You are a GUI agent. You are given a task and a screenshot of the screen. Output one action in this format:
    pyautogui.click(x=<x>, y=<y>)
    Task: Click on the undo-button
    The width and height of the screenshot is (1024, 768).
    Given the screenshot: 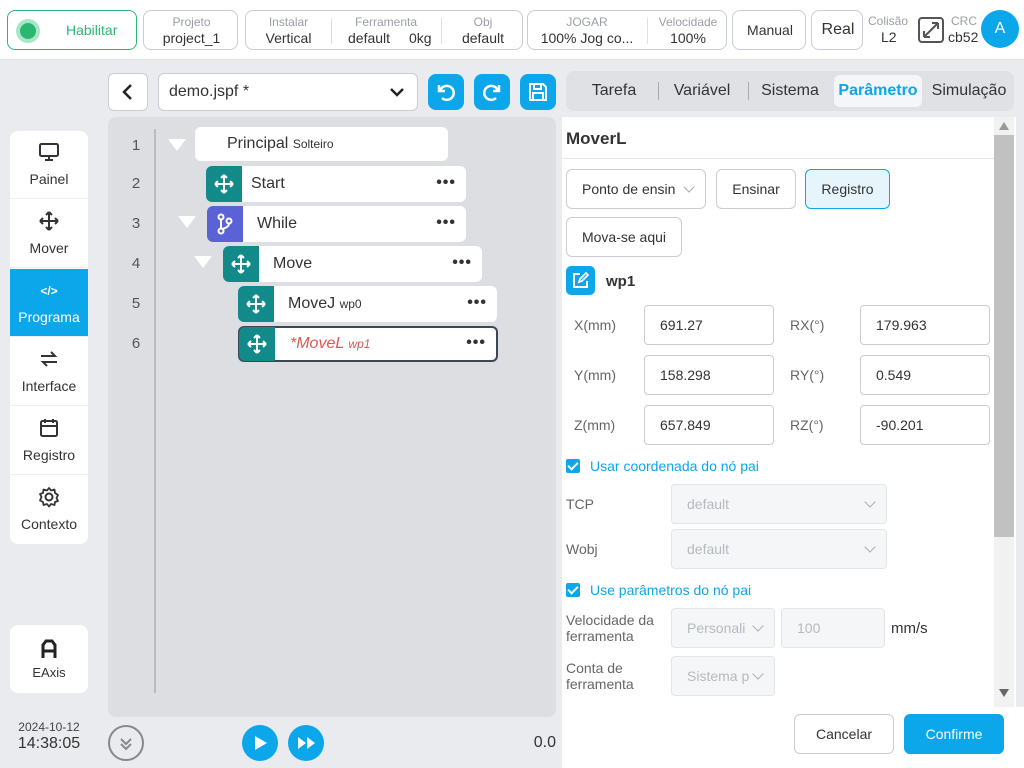 What is the action you would take?
    pyautogui.click(x=446, y=92)
    